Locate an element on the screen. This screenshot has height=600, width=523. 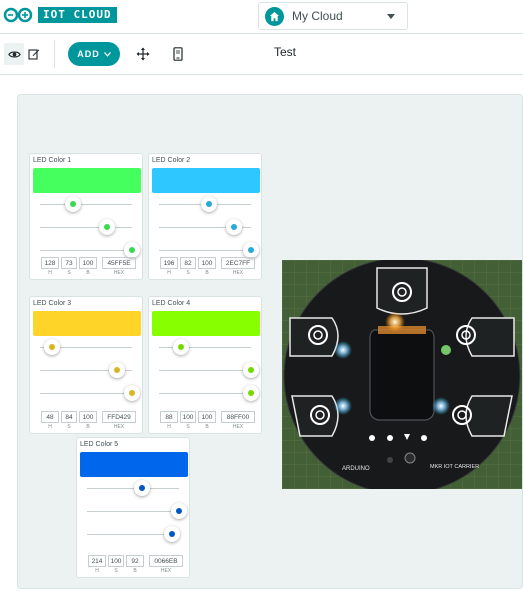
color-widget: LED Color 2 196 H 82 S 100 B 2EC7FF HEX is located at coordinates (205, 216).